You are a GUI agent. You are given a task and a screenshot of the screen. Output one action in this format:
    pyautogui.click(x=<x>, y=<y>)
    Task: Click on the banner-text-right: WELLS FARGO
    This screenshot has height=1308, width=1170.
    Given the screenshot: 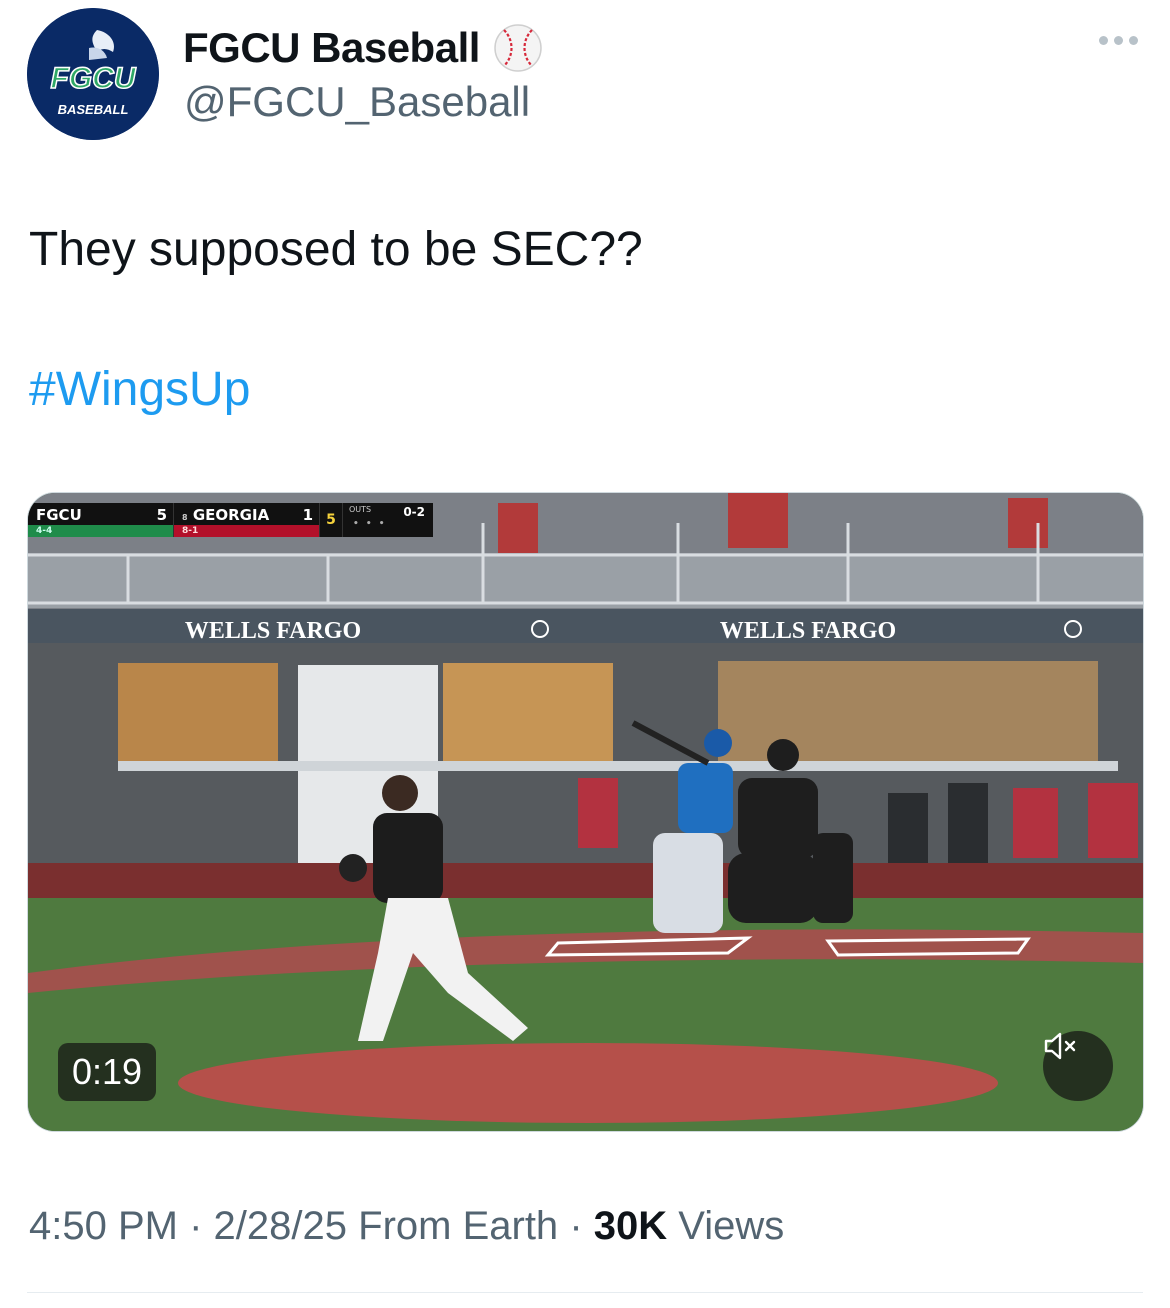 What is the action you would take?
    pyautogui.click(x=808, y=631)
    